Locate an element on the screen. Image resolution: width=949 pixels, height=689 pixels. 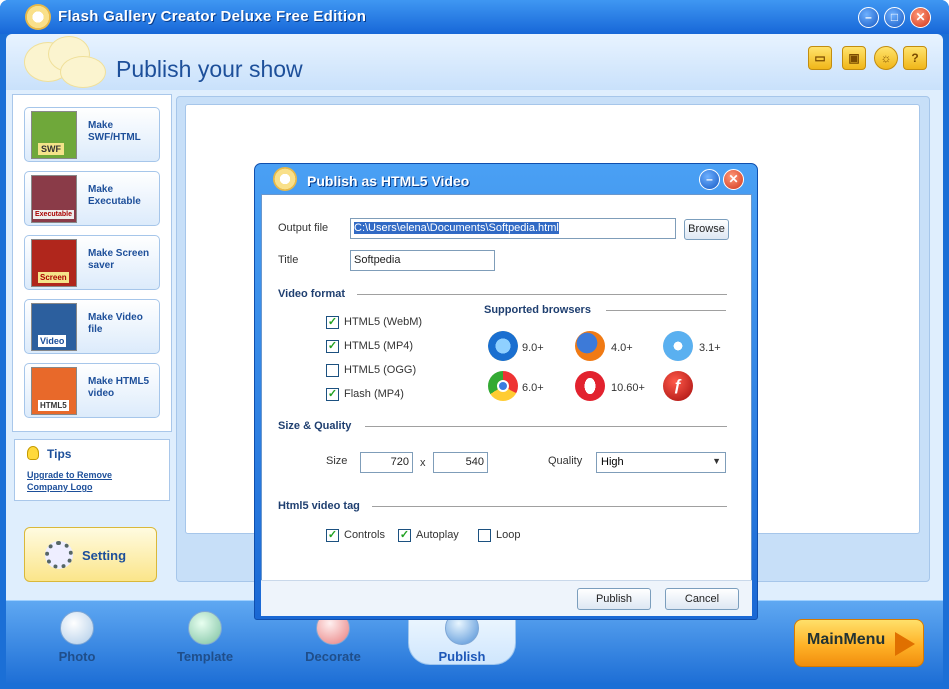
template-icon is located at coordinates (205, 628).